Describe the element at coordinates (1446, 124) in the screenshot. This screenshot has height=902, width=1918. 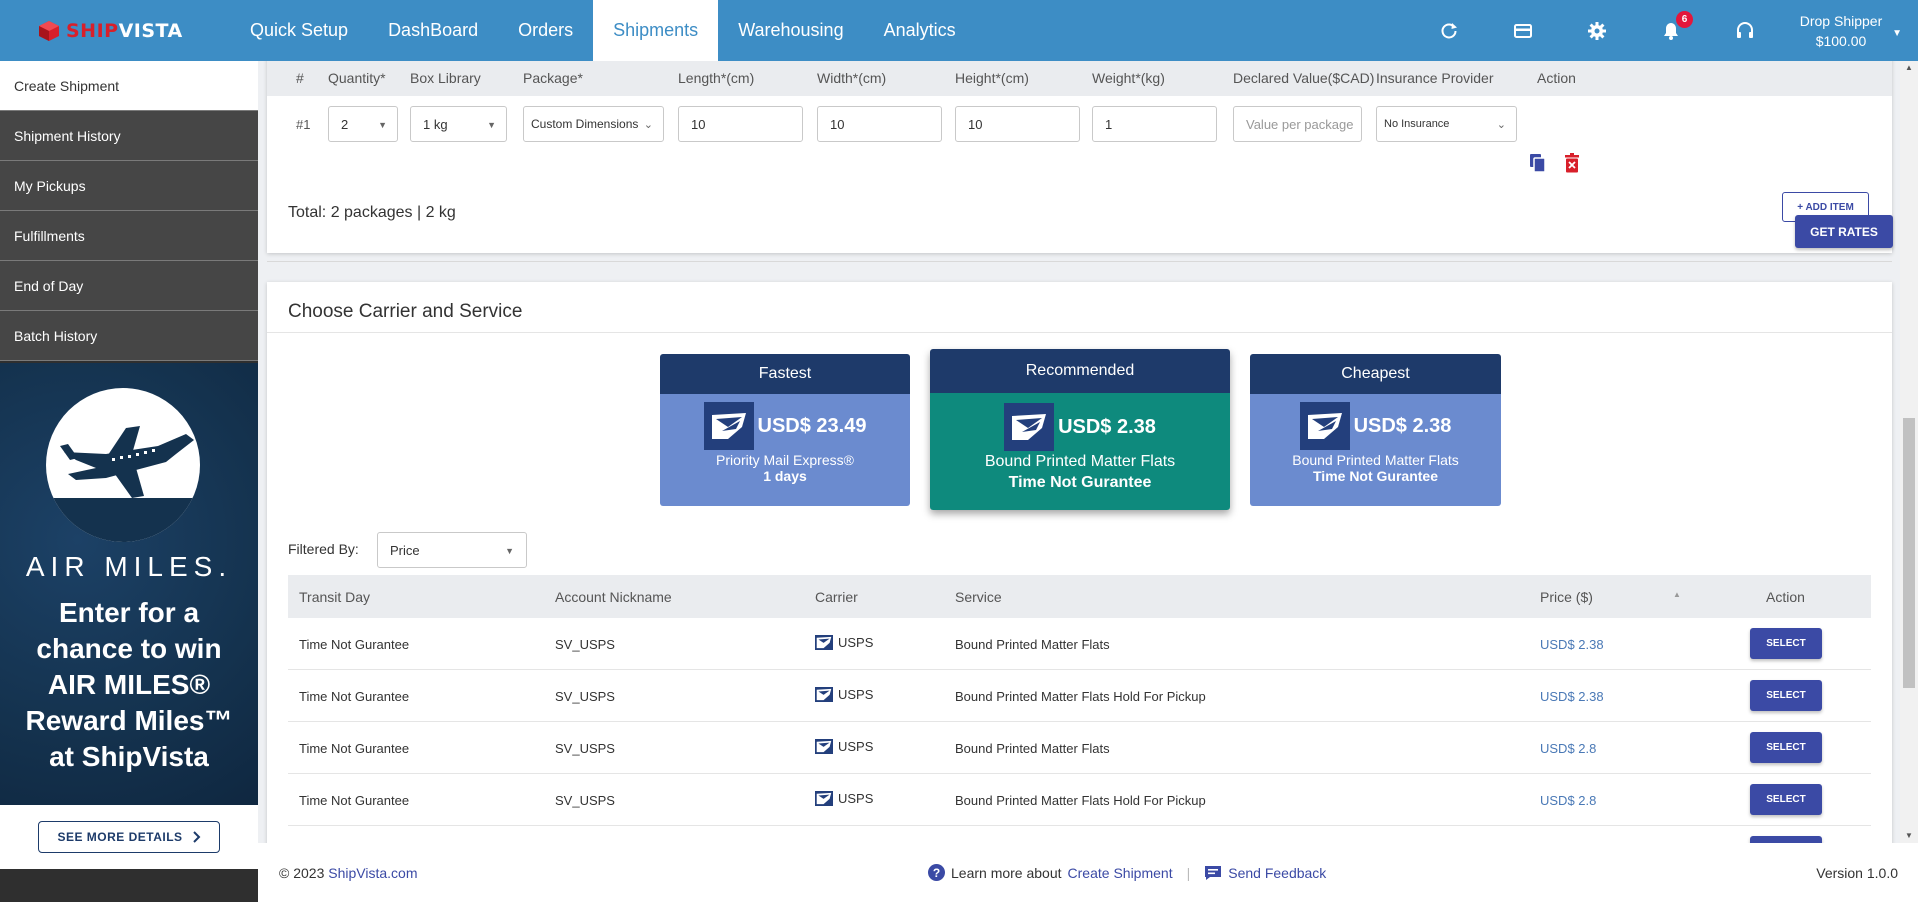
I see `insurance-provider-select: No Insurance ⌄` at that location.